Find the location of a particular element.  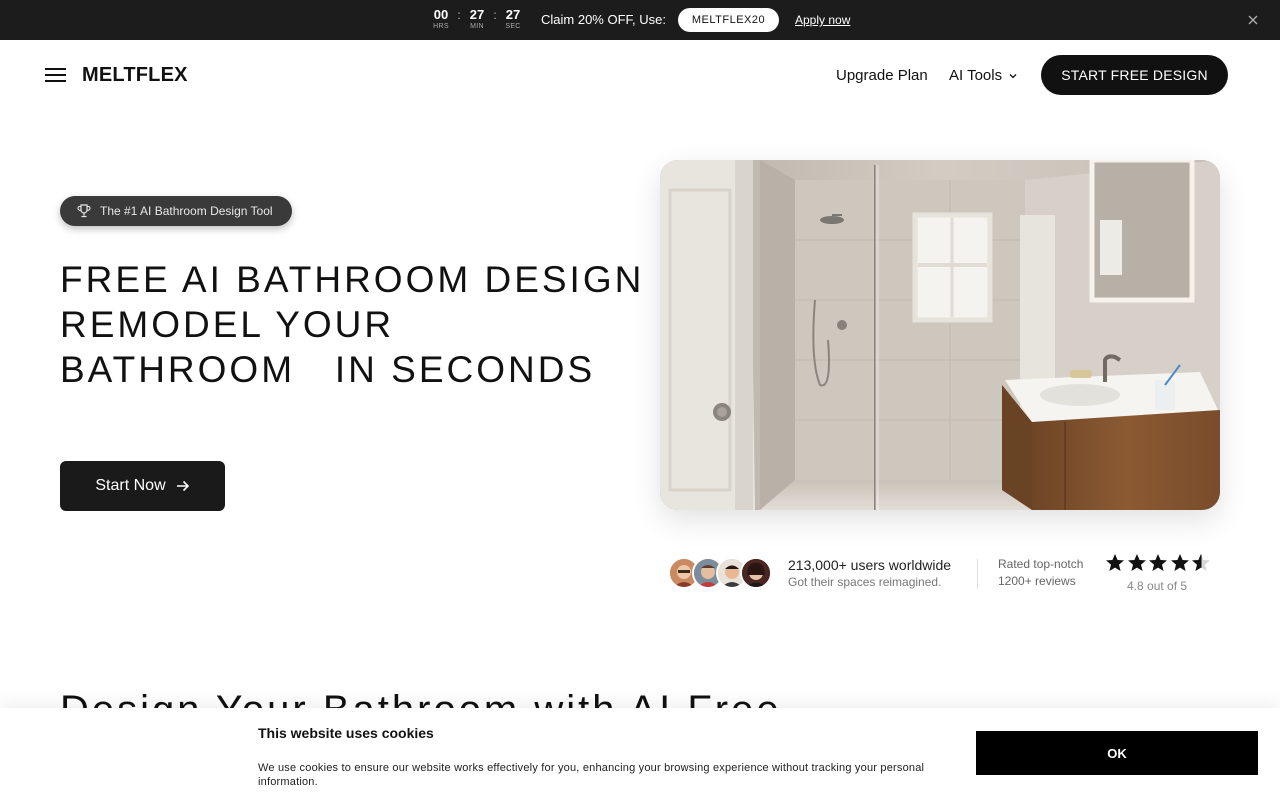

reviews-count: 1200+ reviews is located at coordinates (1037, 581).